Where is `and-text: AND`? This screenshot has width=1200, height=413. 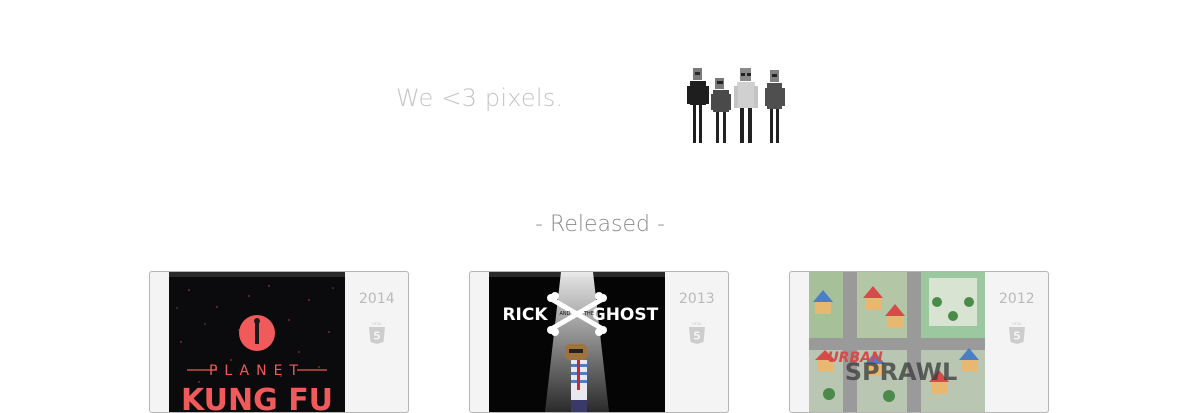 and-text: AND is located at coordinates (564, 314).